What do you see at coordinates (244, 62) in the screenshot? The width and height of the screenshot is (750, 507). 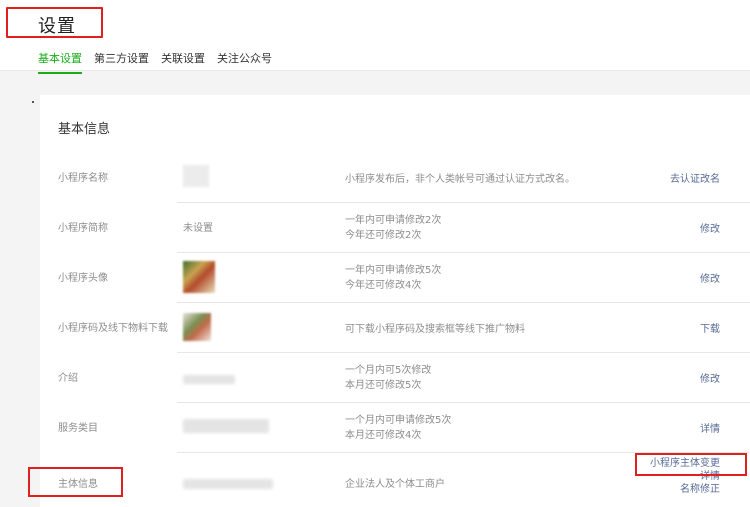 I see `tab-follow-official-account: 关注公众号` at bounding box center [244, 62].